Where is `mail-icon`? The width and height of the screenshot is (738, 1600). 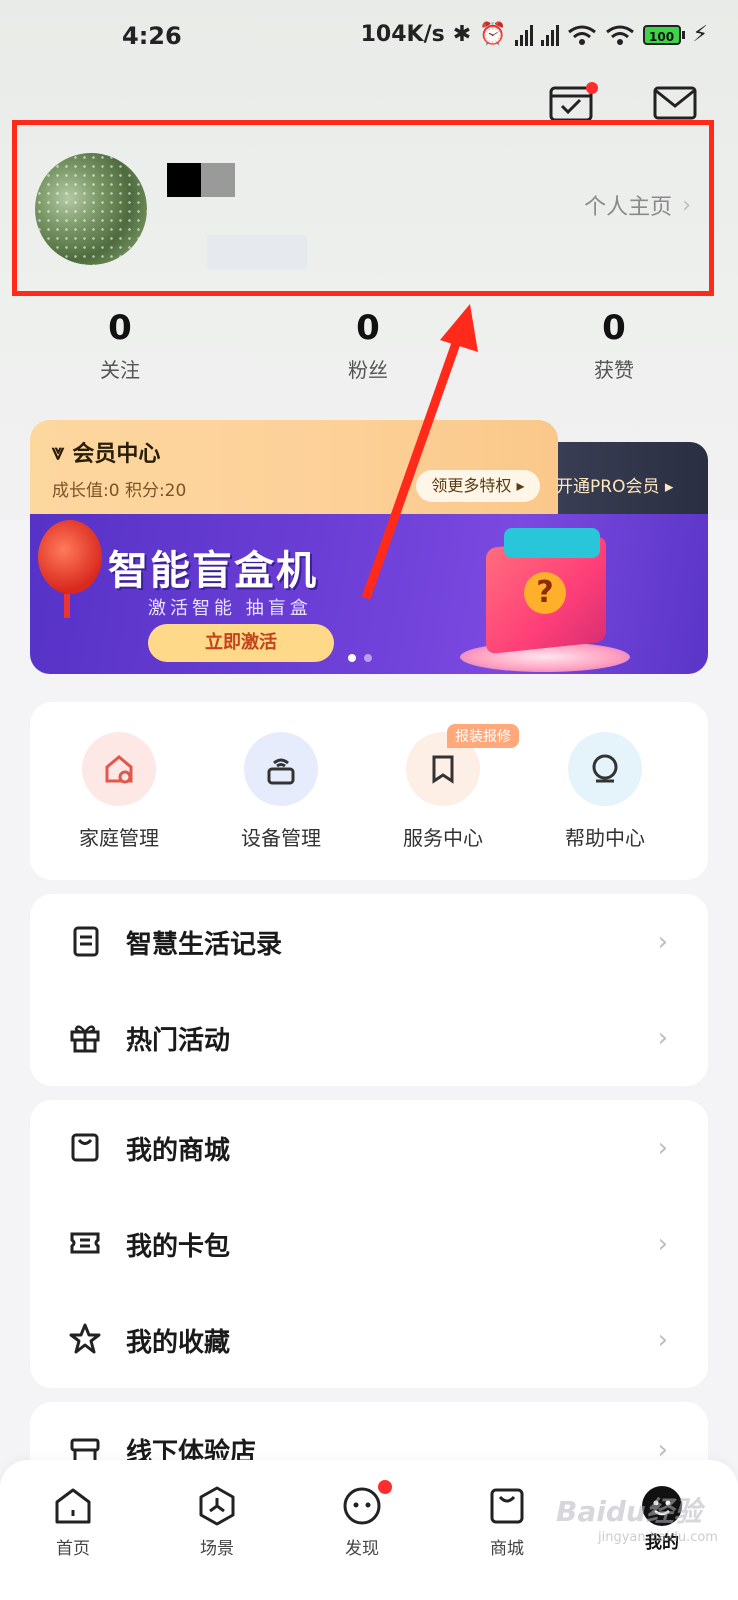 mail-icon is located at coordinates (675, 102).